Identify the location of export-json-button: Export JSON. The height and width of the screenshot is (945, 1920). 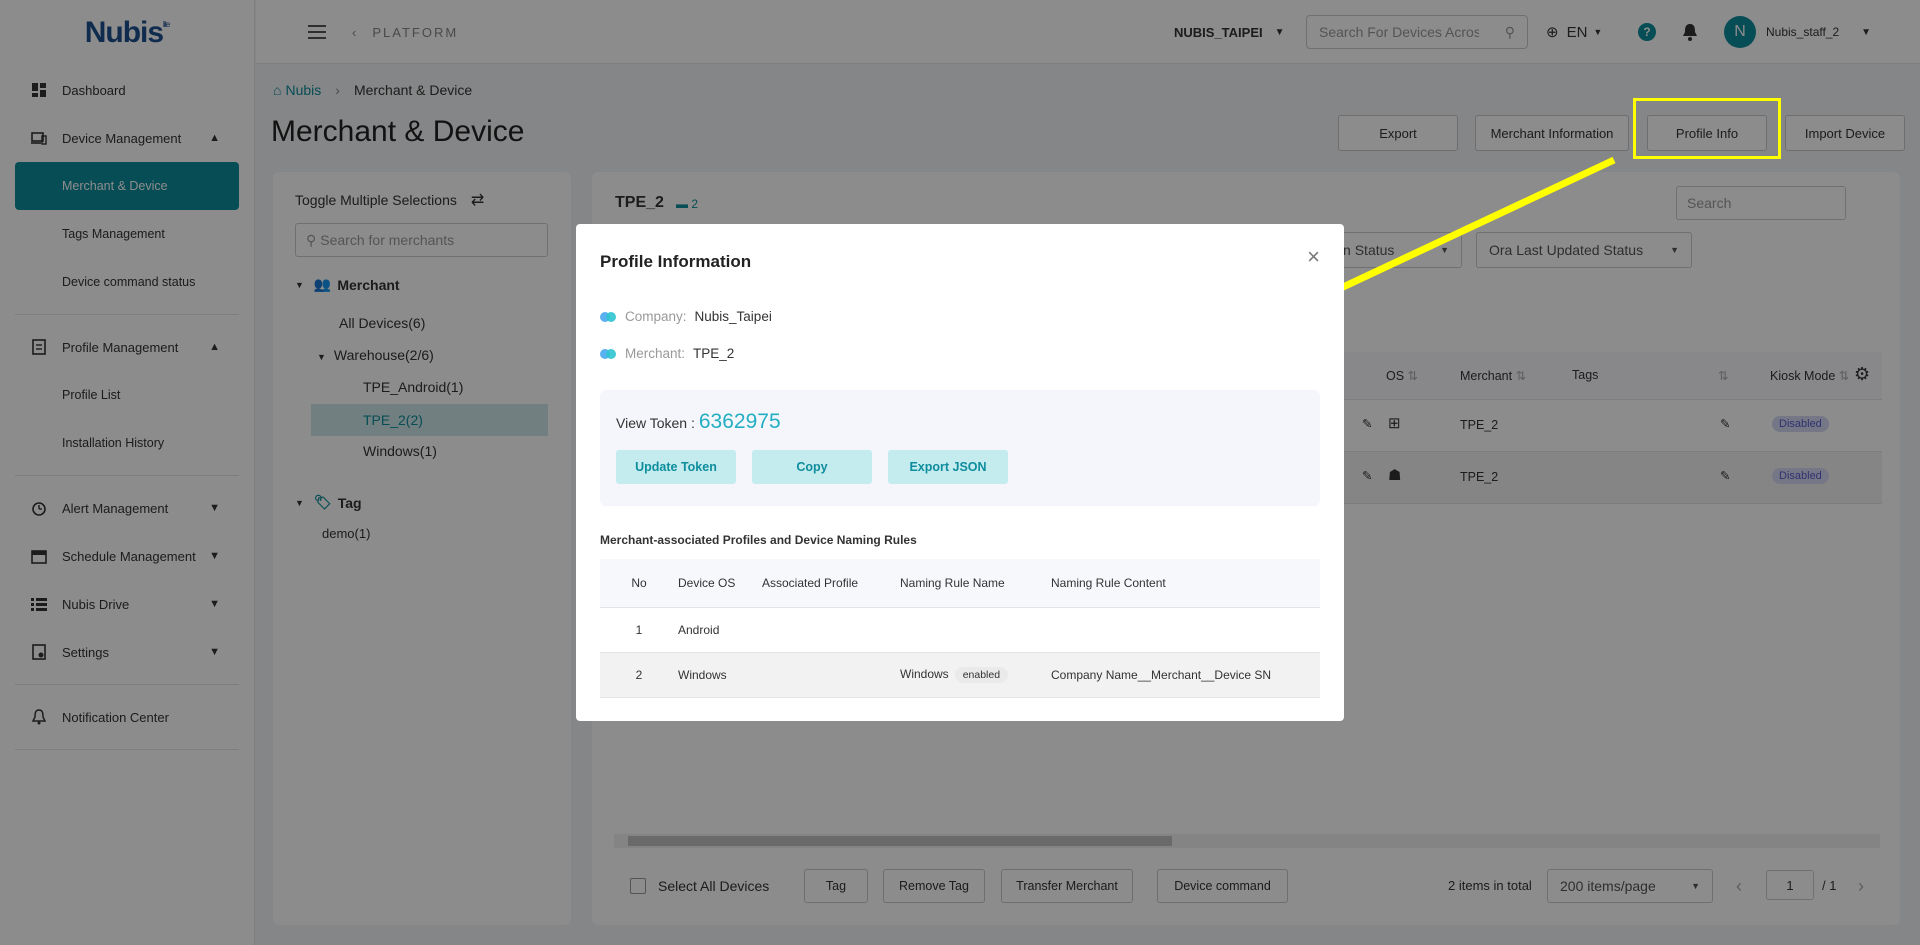
(948, 467).